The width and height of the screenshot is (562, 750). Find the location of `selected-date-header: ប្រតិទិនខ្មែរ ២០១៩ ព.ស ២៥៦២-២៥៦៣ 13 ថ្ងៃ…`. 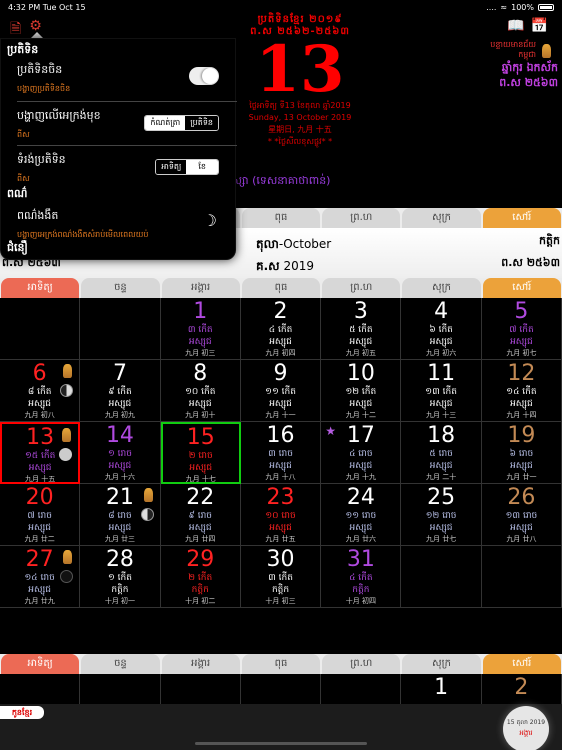

selected-date-header: ប្រតិទិនខ្មែរ ២០១៩ ព.ស ២៥៦២-២៥៦៣ 13 ថ្ងៃ… is located at coordinates (300, 81).